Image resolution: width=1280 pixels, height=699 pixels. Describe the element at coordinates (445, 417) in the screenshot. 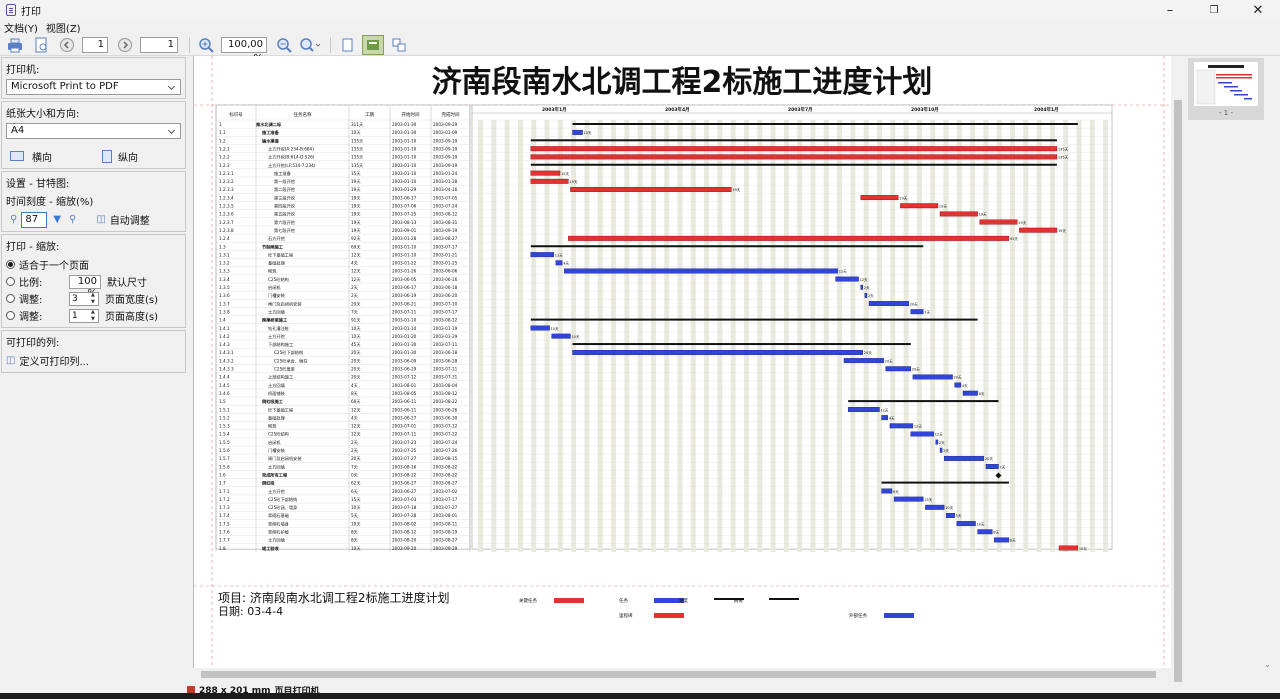

I see `row-end: 2003-06-30` at that location.